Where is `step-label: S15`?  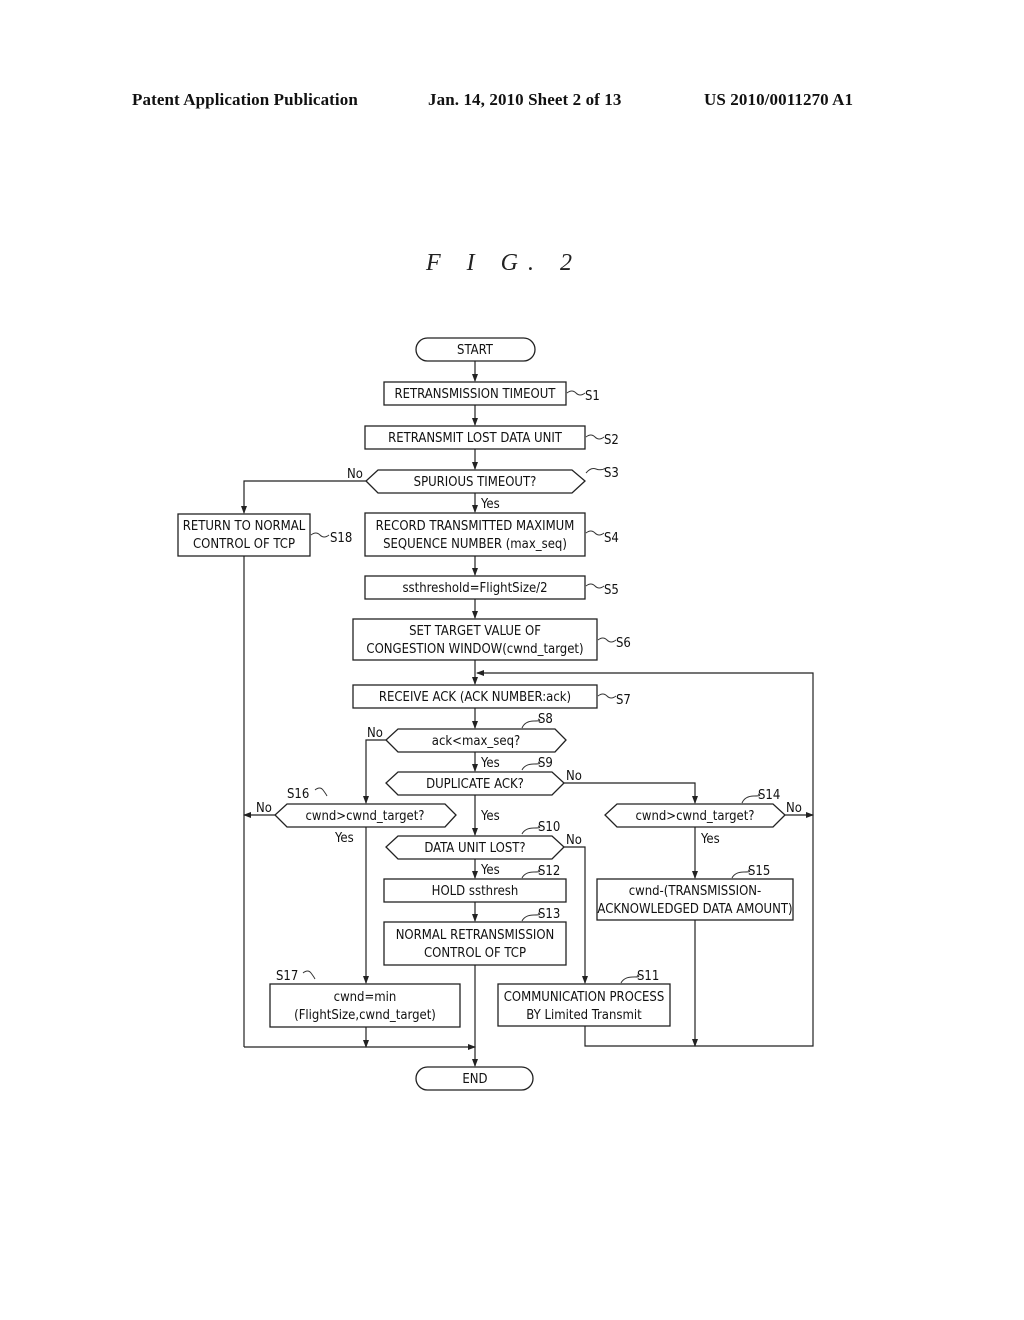
step-label: S15 is located at coordinates (759, 871).